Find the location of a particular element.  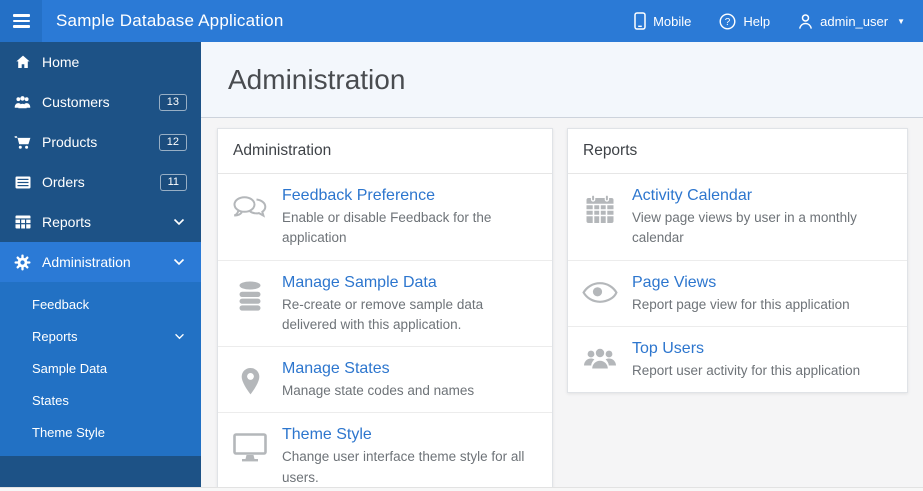

item-link: Activity Calendar is located at coordinates (761, 196).